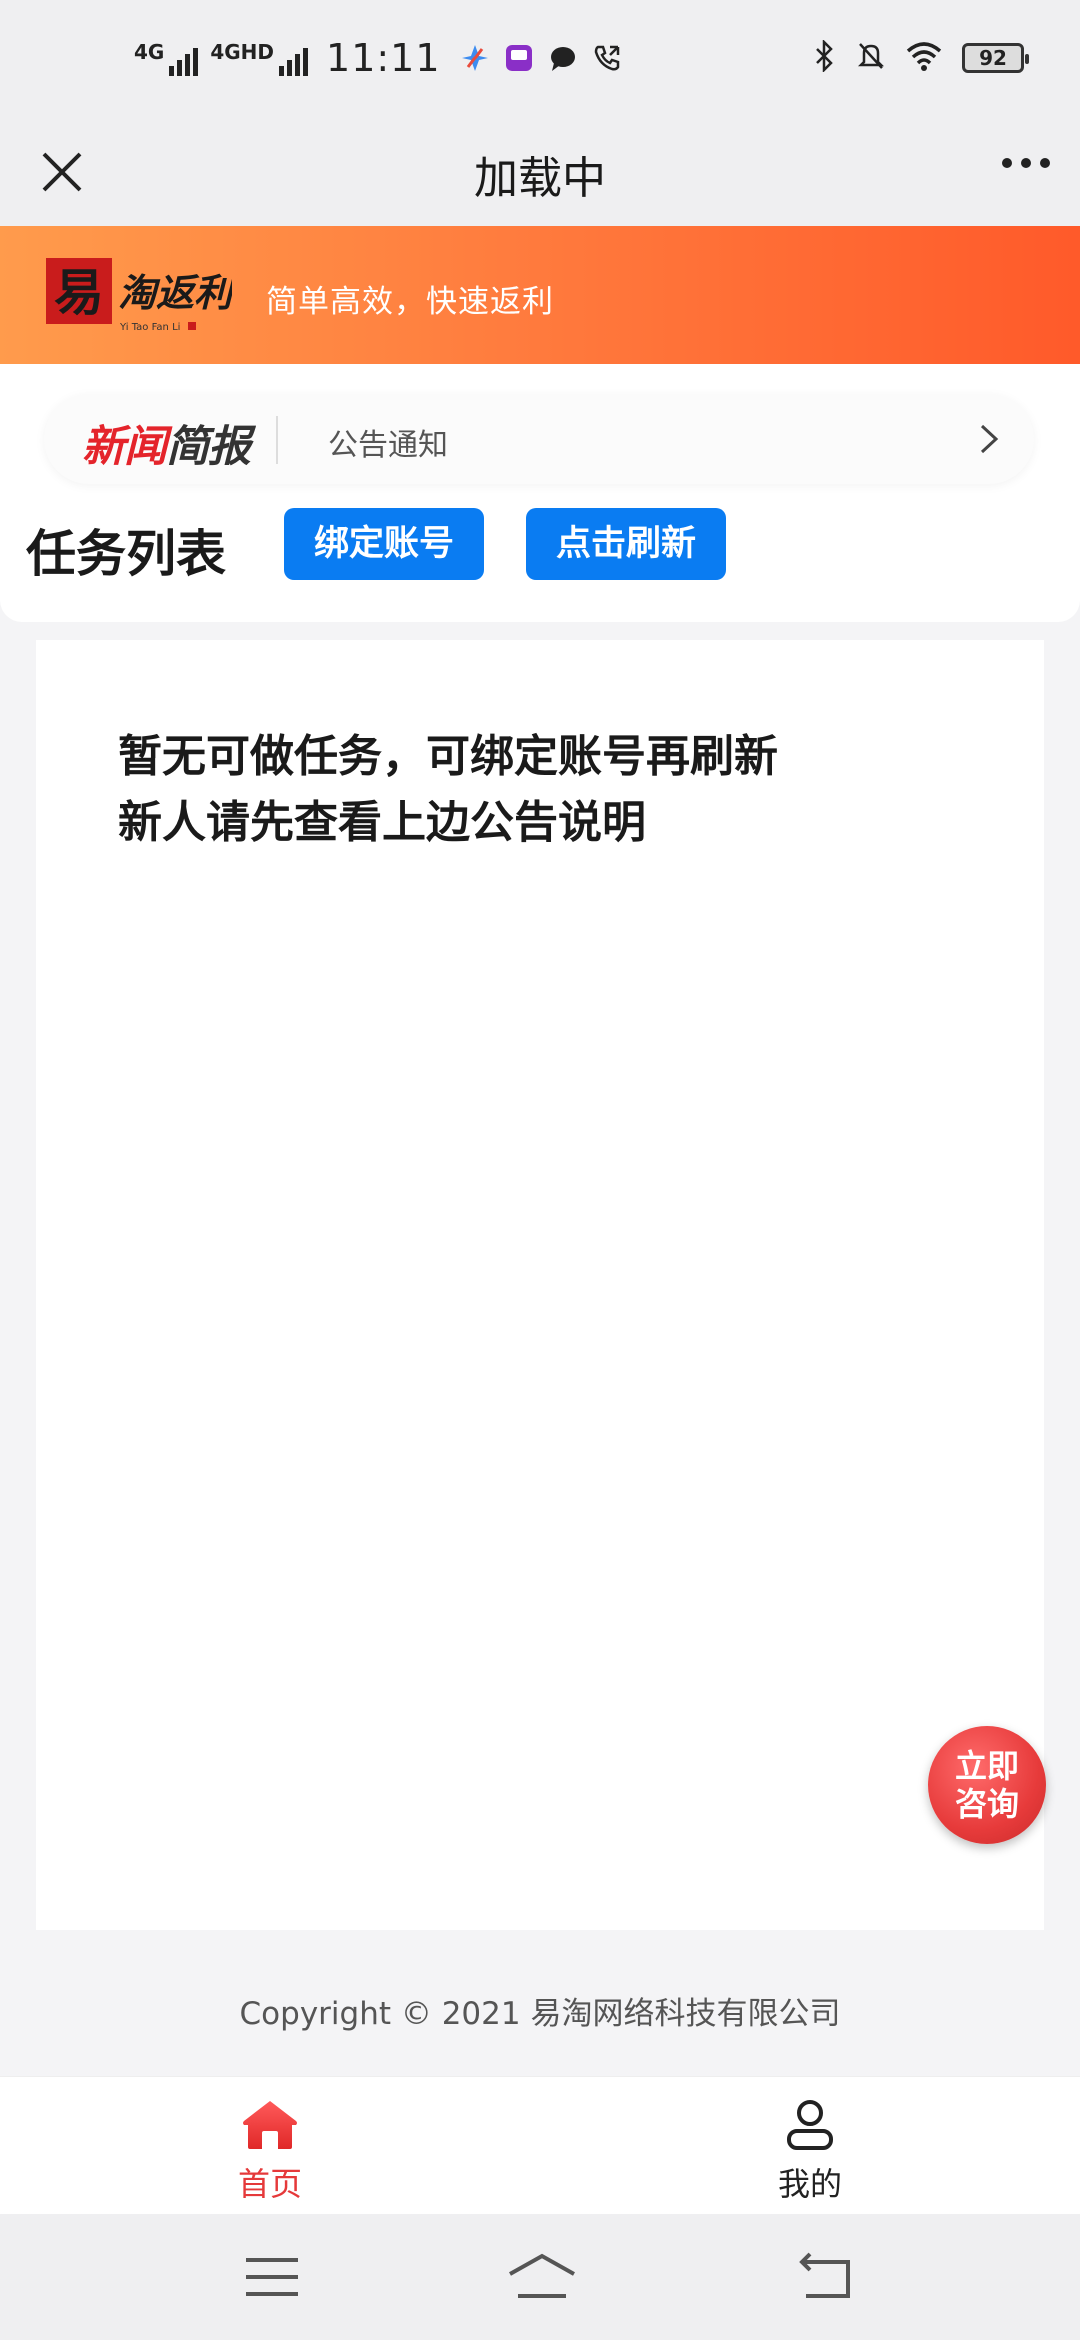 The width and height of the screenshot is (1080, 2340). I want to click on status-right: 92, so click(921, 57).